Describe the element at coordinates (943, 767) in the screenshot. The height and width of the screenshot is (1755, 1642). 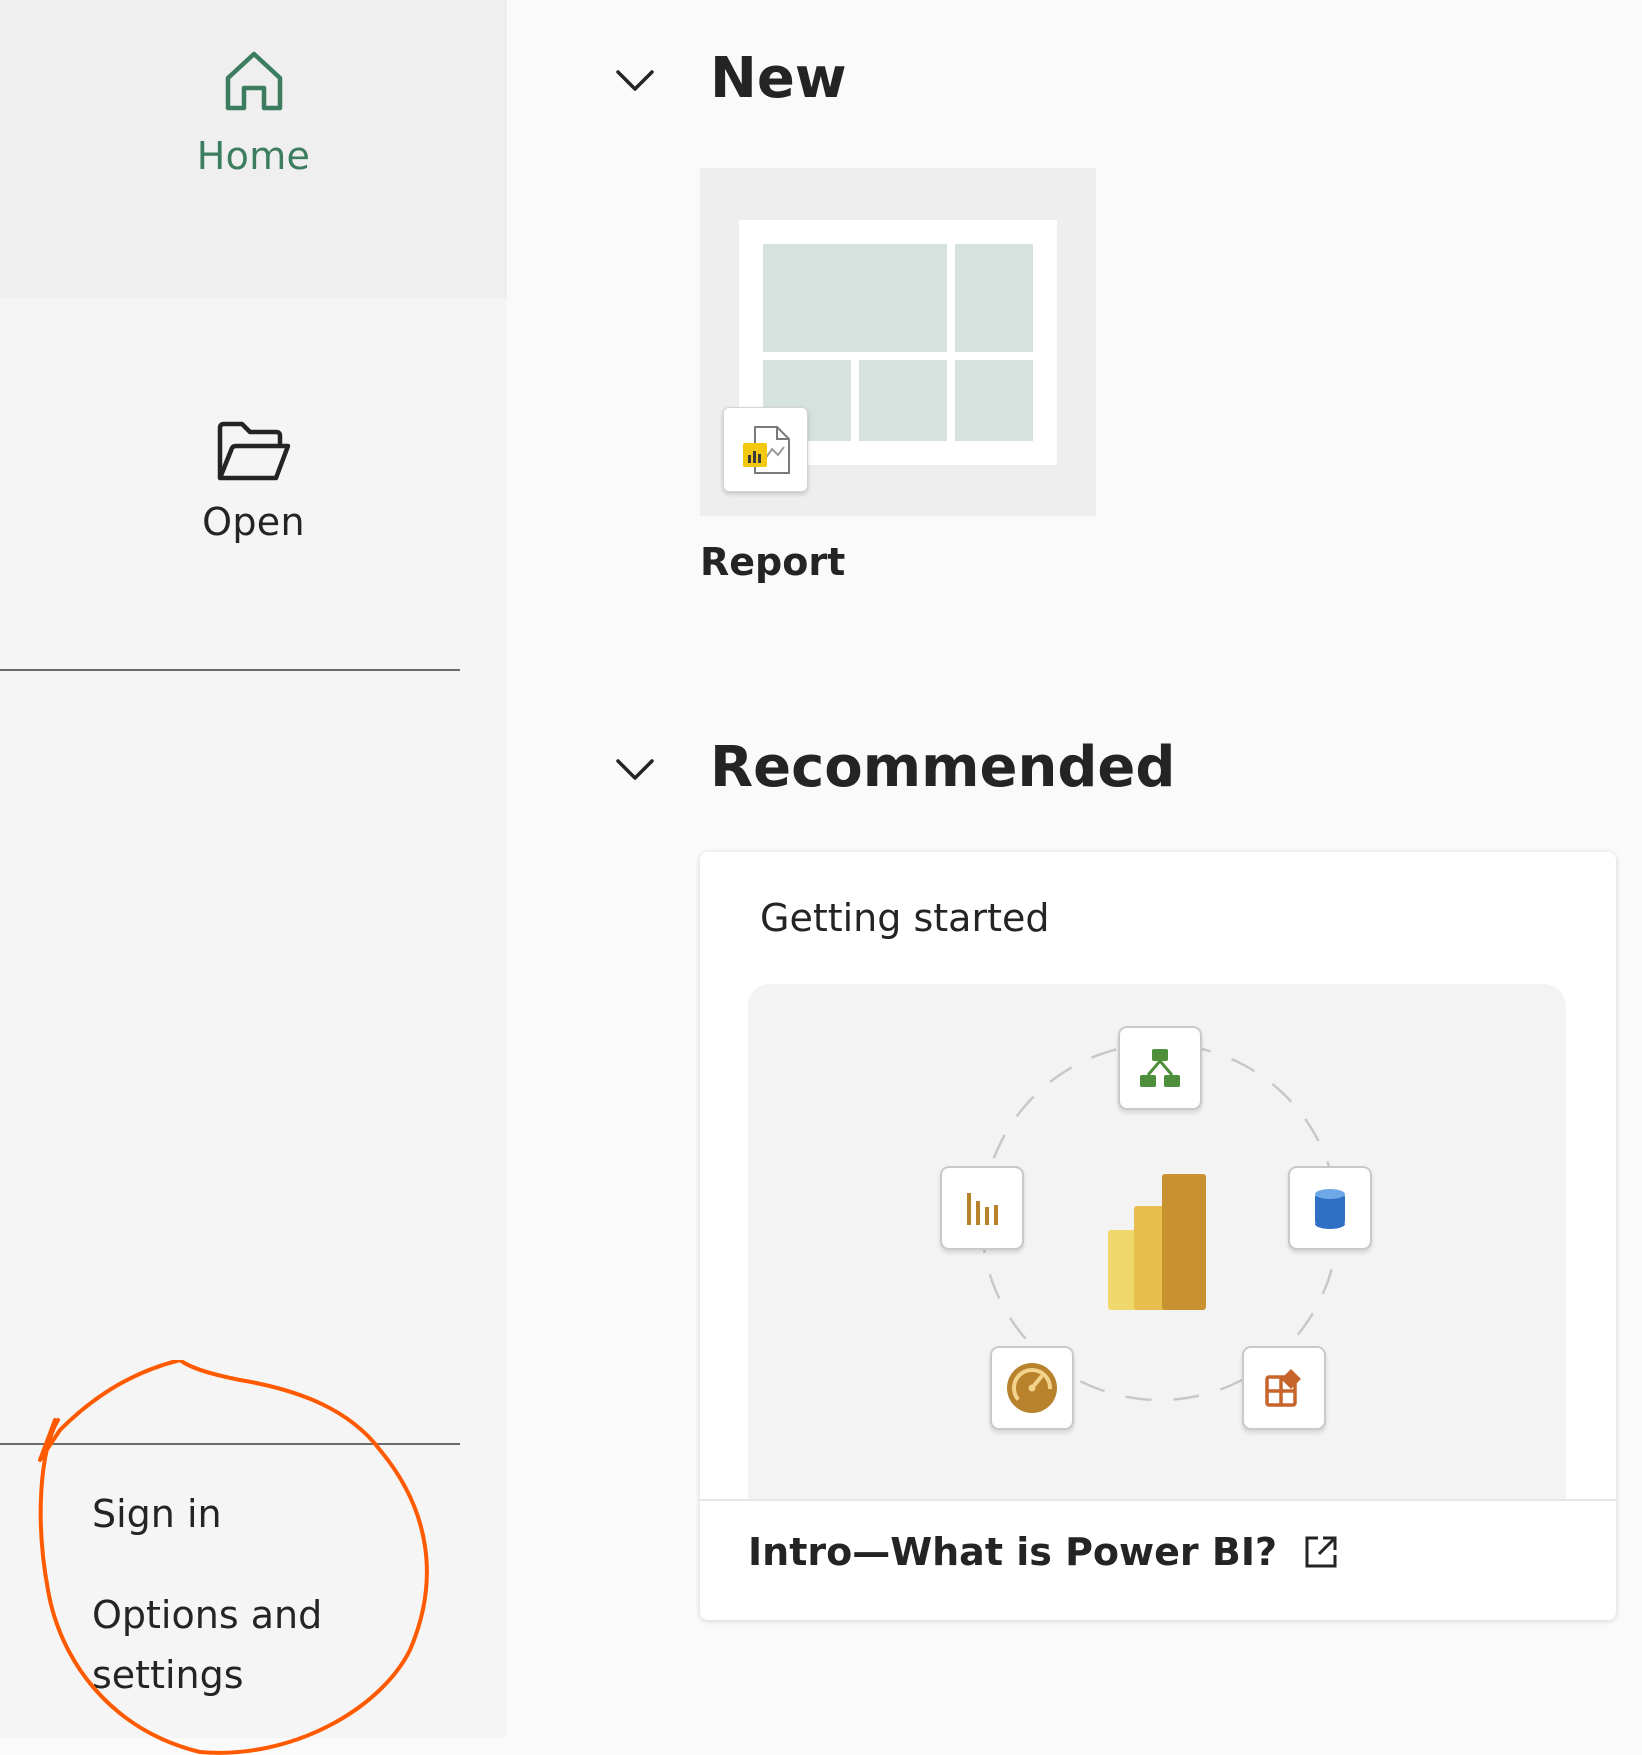
I see `section-recommended-title: Recommended` at that location.